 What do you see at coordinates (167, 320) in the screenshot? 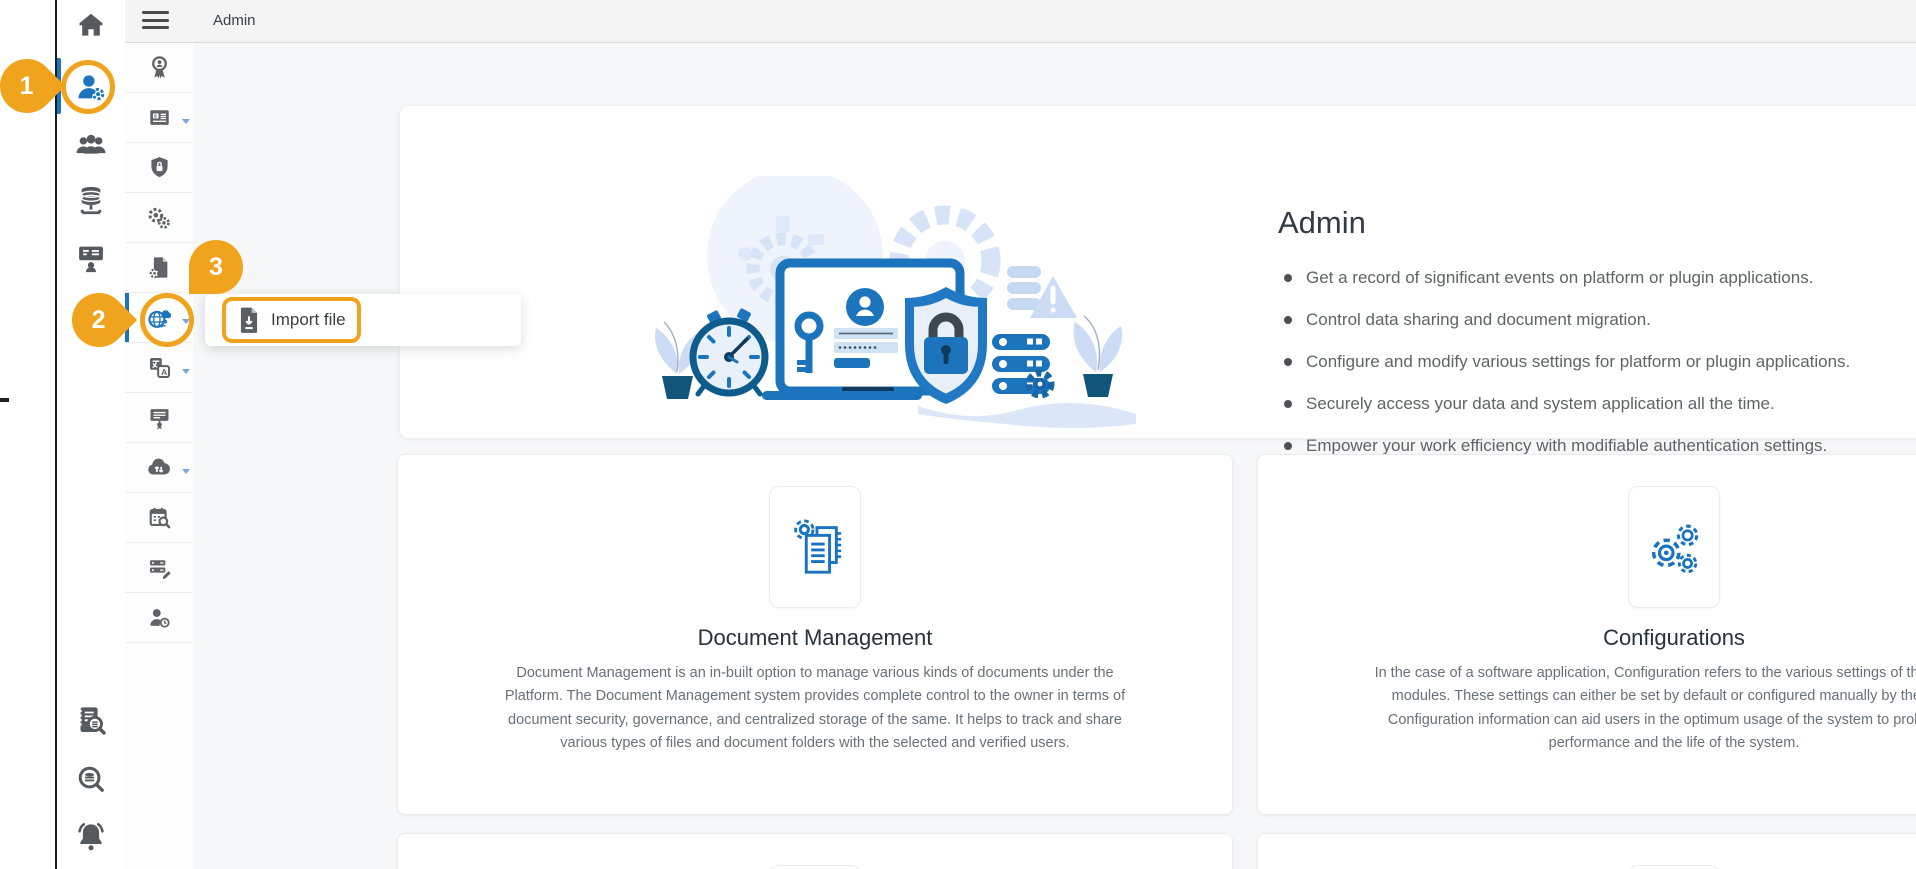
I see `annotation-ring-data-migration` at bounding box center [167, 320].